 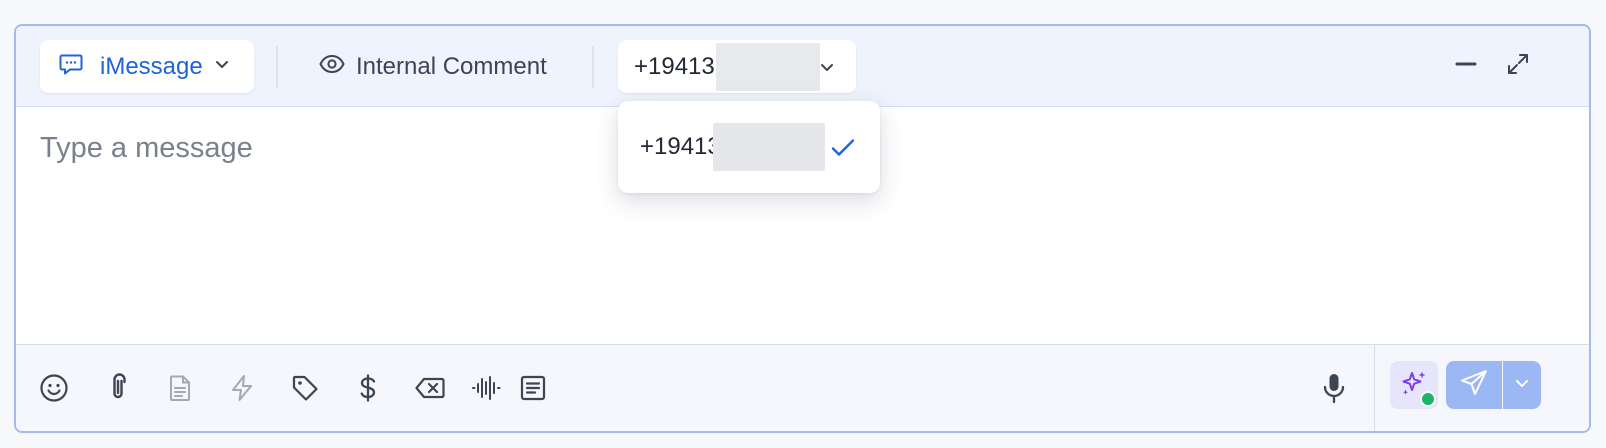 I want to click on status-dot, so click(x=1428, y=399).